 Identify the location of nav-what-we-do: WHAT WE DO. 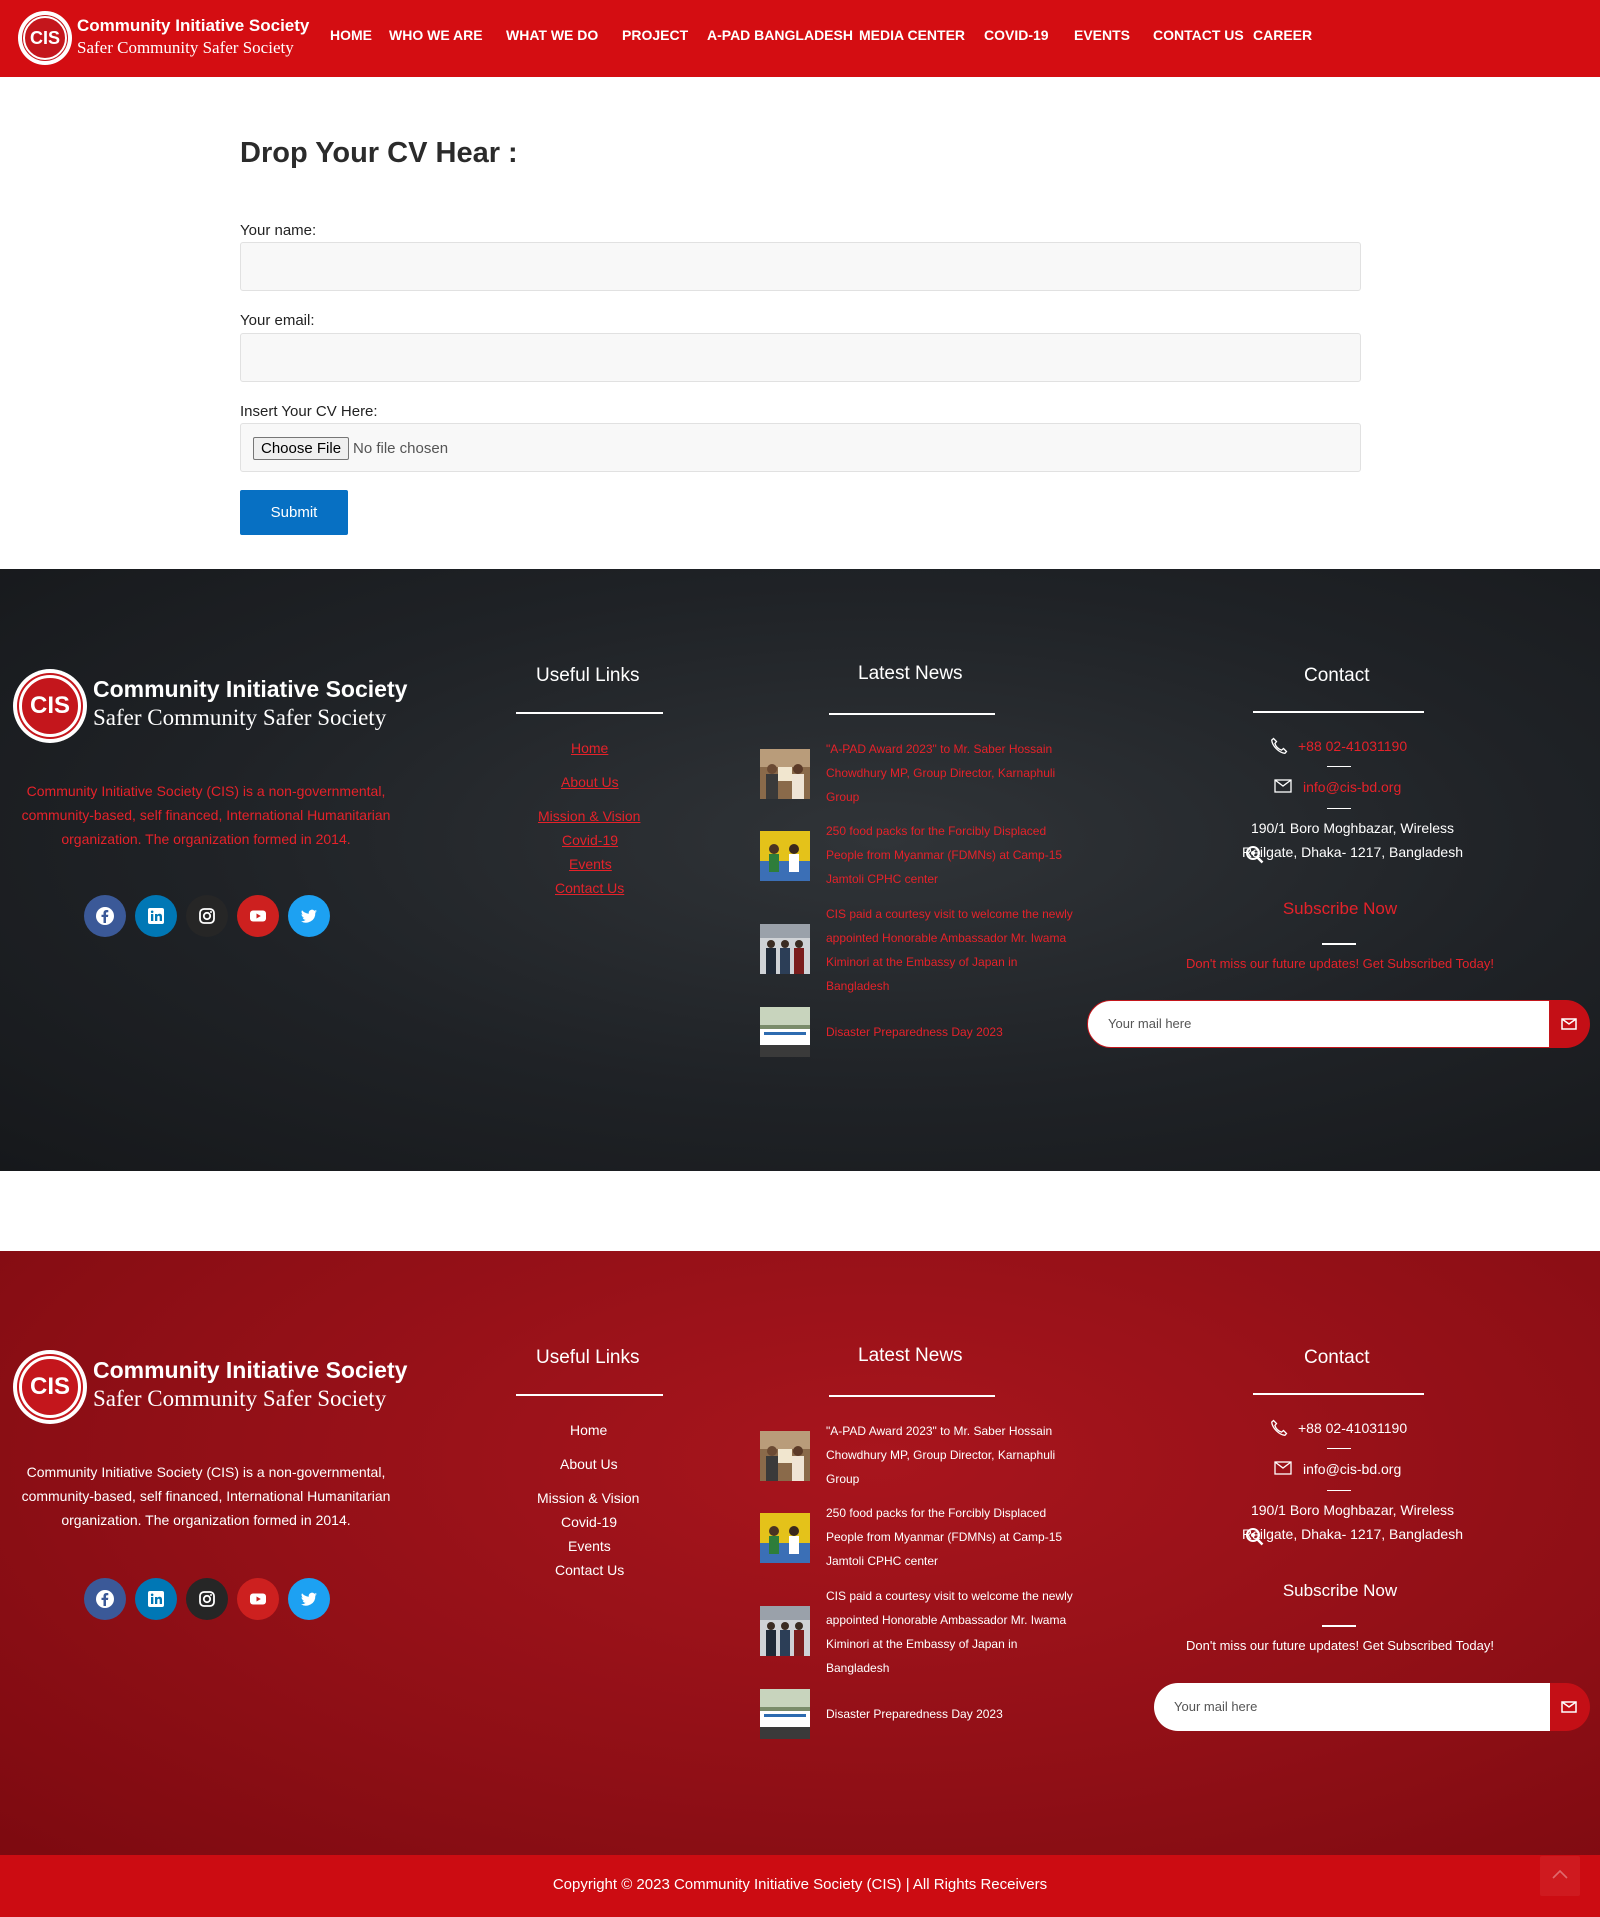
(552, 35).